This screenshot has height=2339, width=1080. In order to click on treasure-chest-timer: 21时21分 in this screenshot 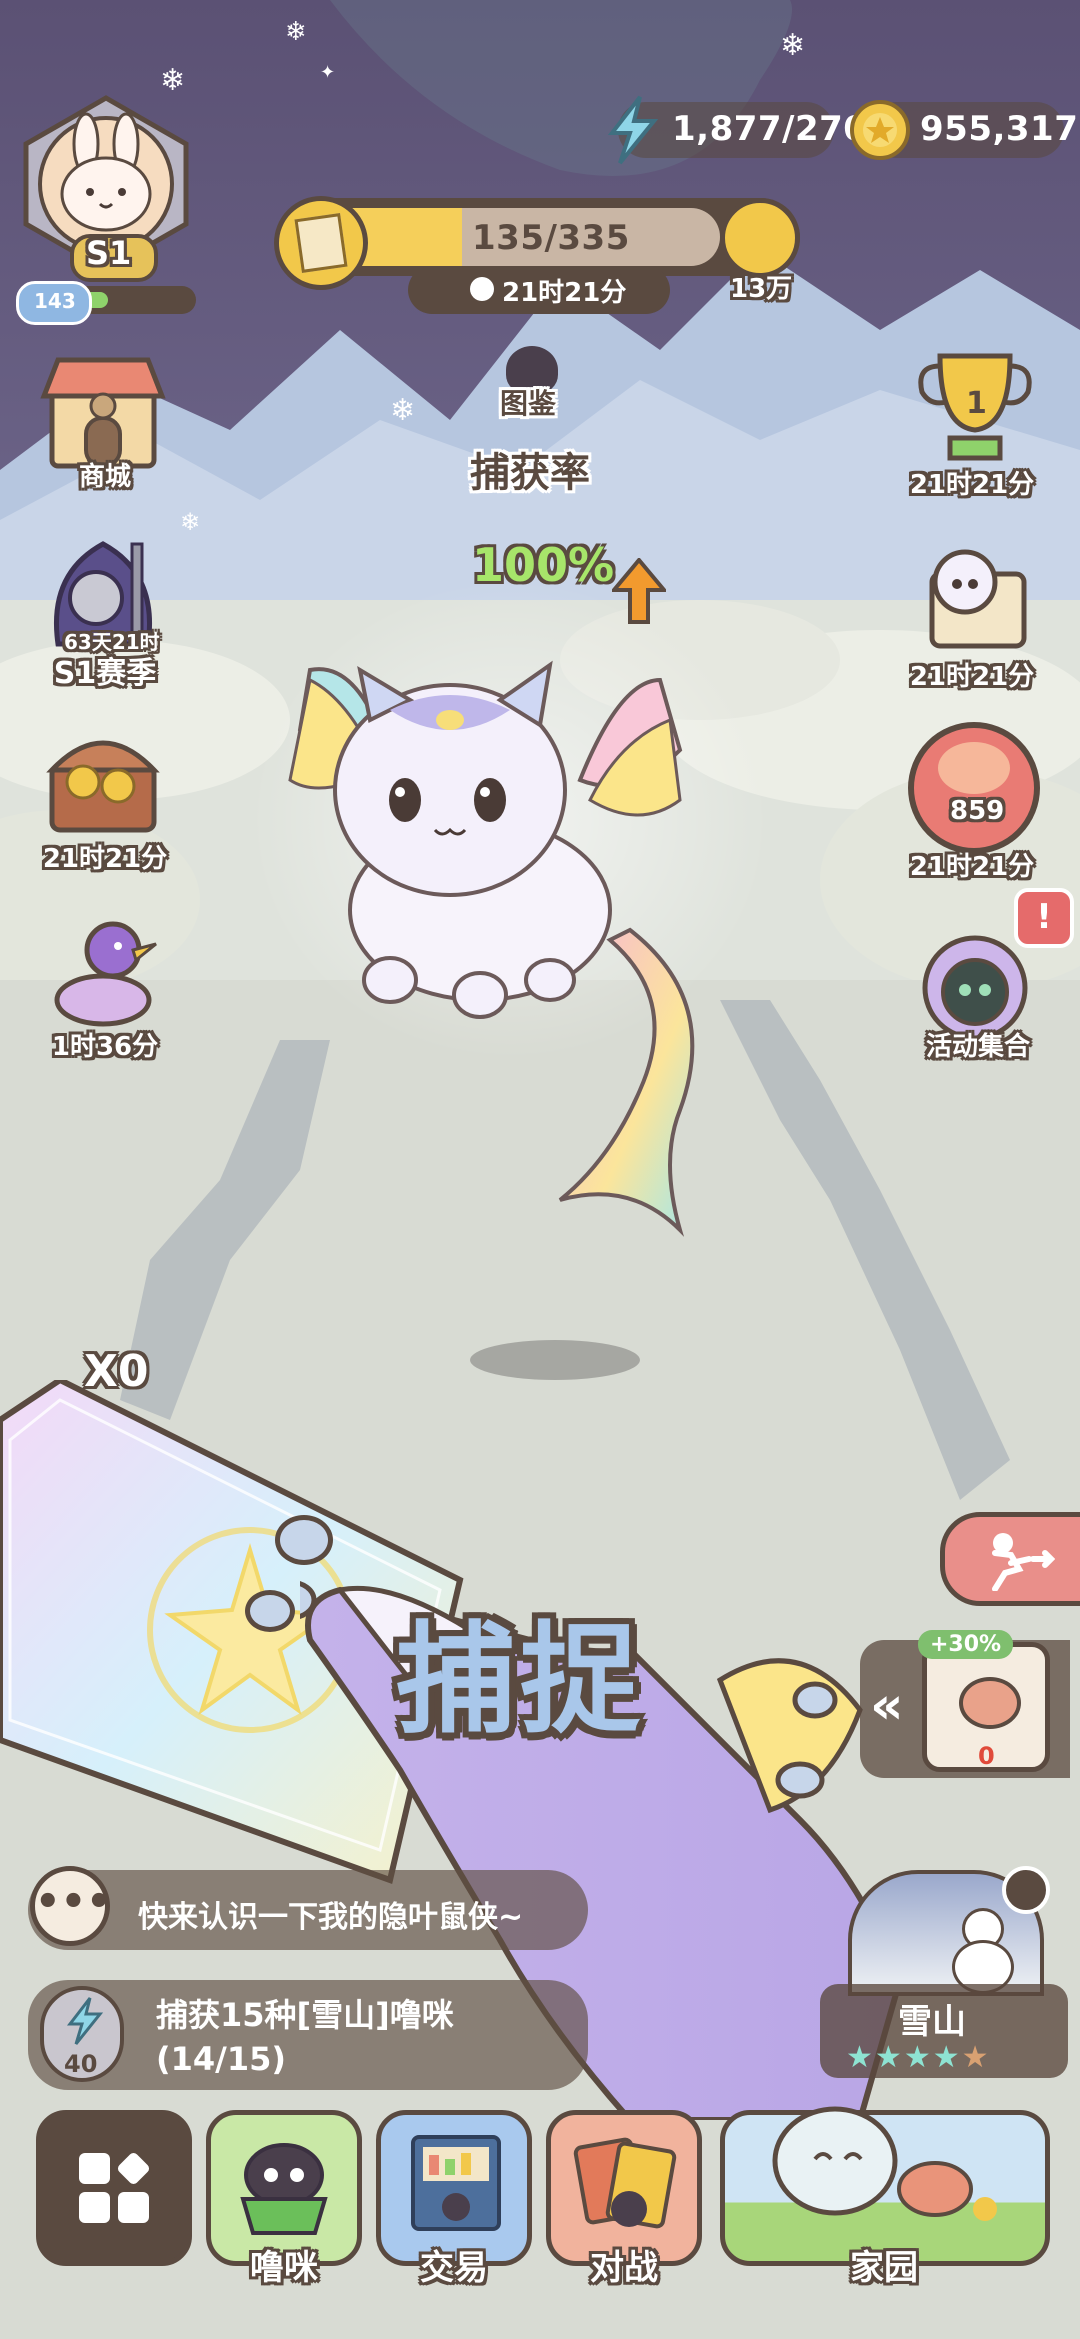, I will do `click(105, 856)`.